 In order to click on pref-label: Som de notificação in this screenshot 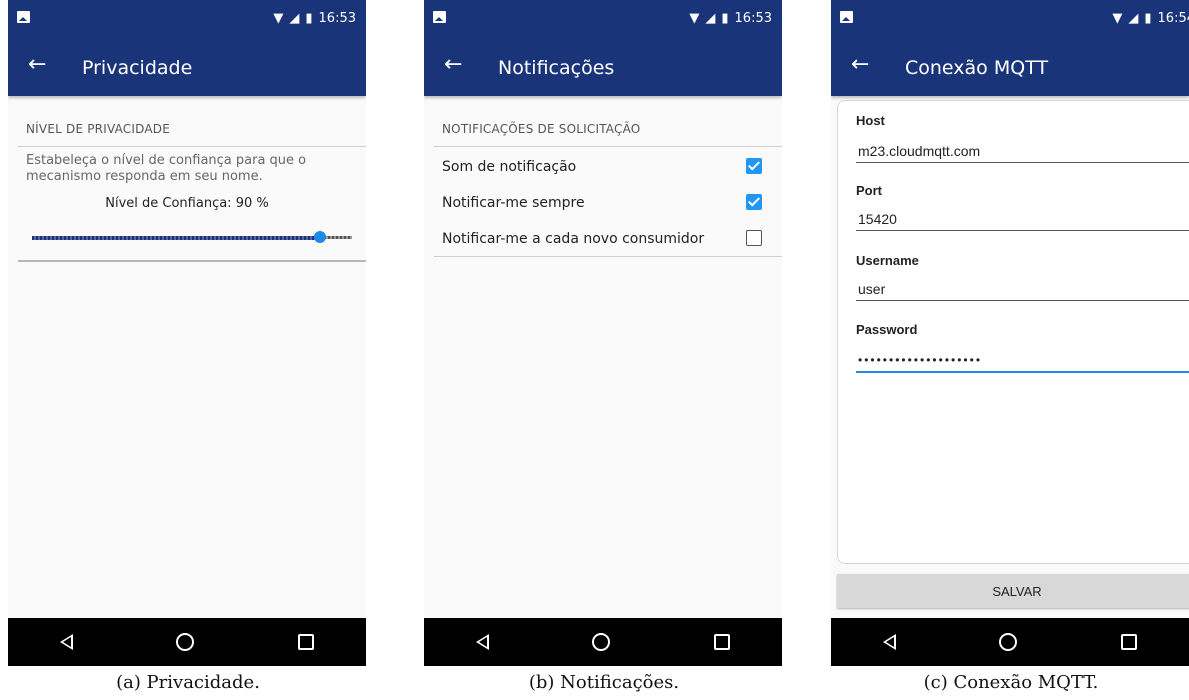, I will do `click(509, 167)`.